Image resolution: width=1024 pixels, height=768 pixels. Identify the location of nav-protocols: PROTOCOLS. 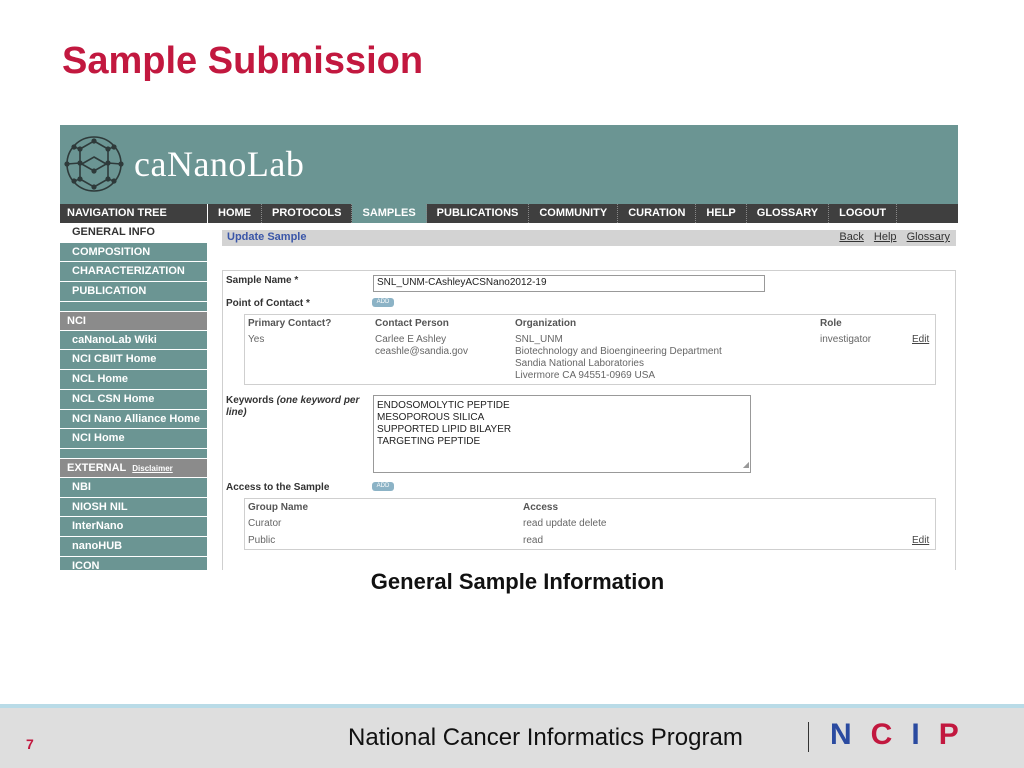
(307, 213).